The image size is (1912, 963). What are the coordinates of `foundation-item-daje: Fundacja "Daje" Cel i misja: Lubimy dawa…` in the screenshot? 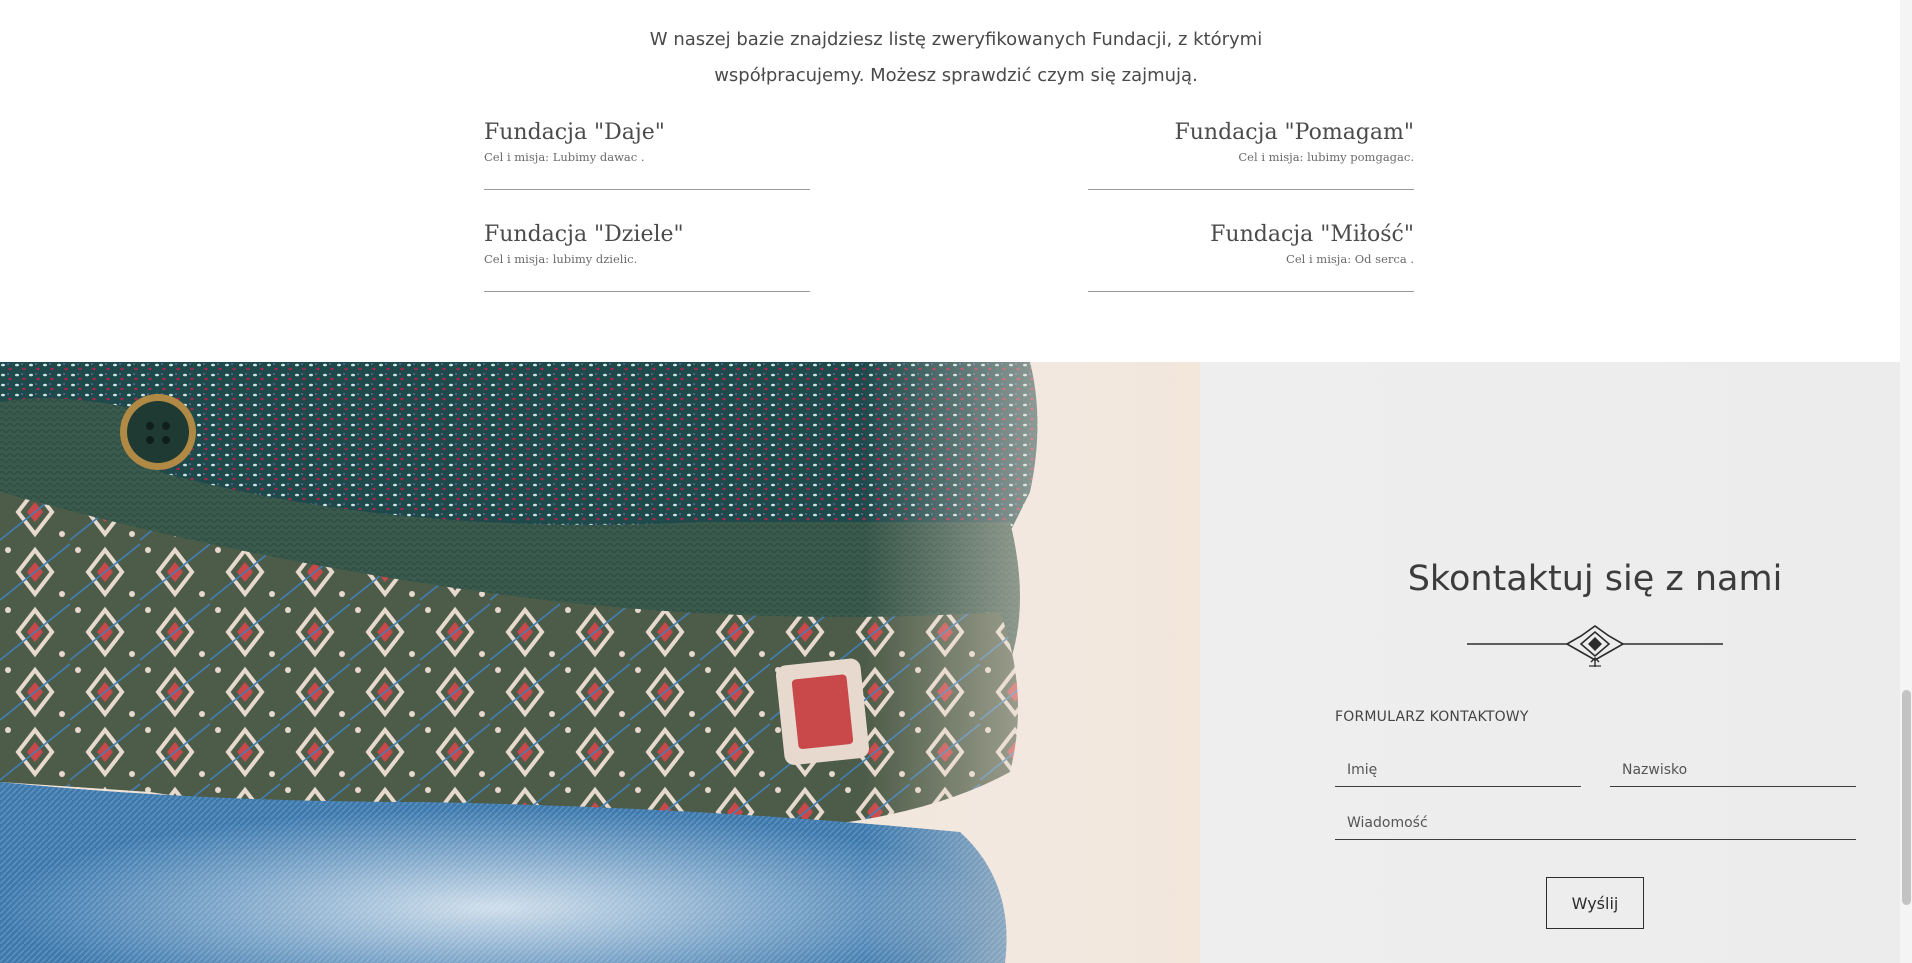 It's located at (647, 154).